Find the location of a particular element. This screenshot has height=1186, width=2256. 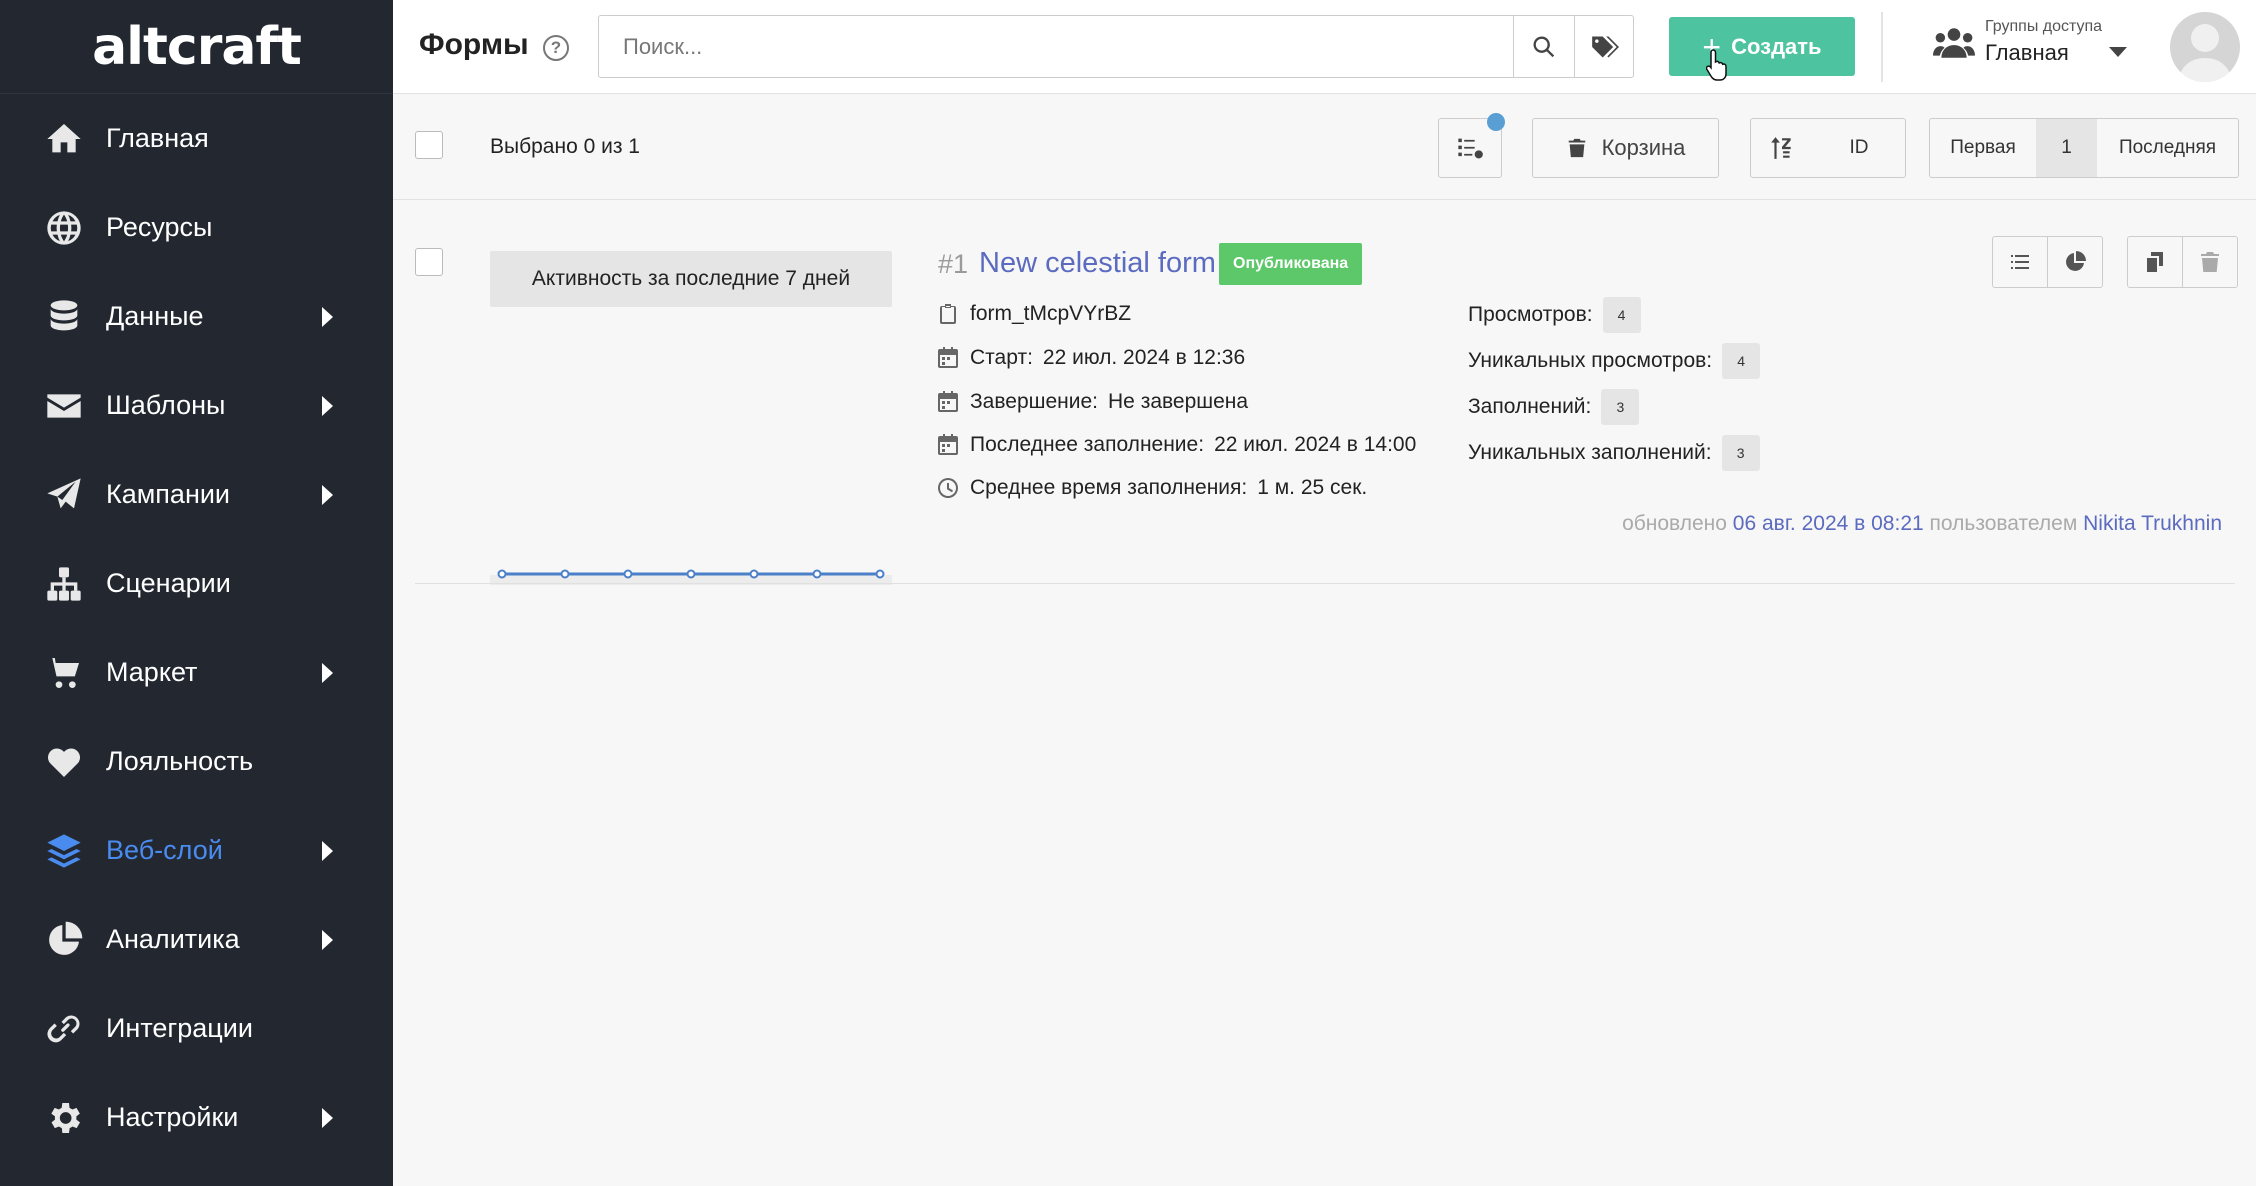

sidebar-item-market: Маркет is located at coordinates (196, 672).